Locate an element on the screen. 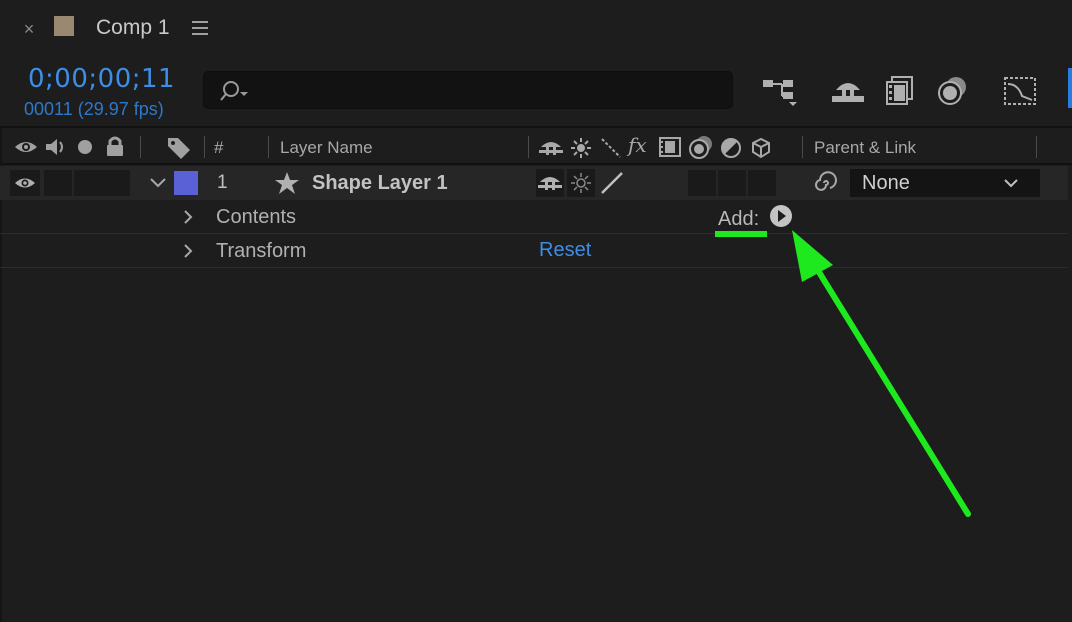  shape-layer-star-icon is located at coordinates (287, 183).